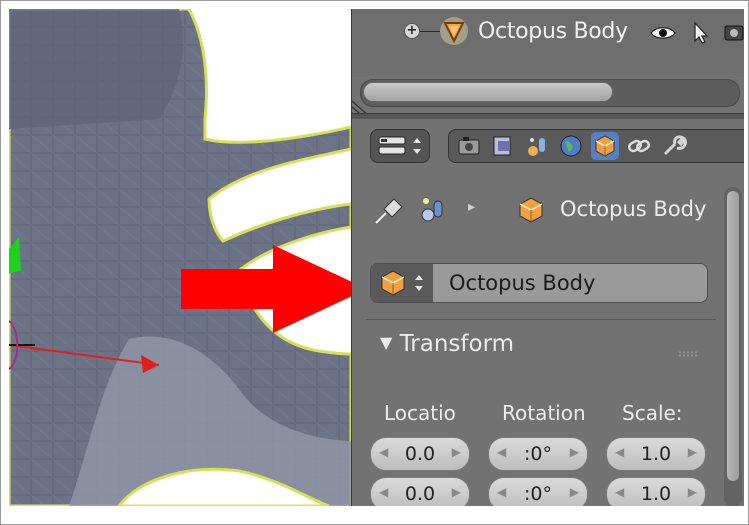 The image size is (749, 525). Describe the element at coordinates (734, 33) in the screenshot. I see `camera-icon` at that location.